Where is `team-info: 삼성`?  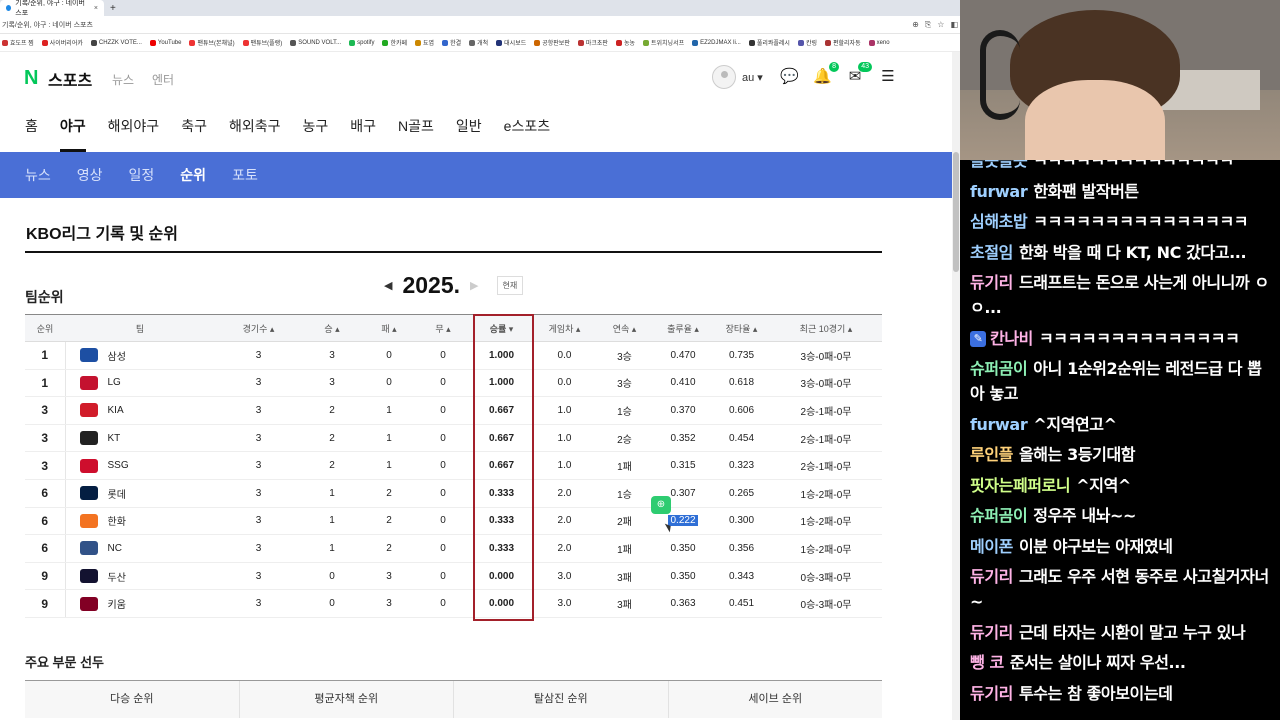
team-info: 삼성 is located at coordinates (141, 355).